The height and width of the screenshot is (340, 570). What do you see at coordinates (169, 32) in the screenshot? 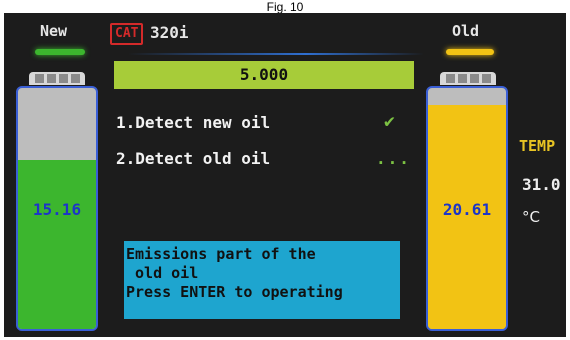
I see `machine-model: 320i` at bounding box center [169, 32].